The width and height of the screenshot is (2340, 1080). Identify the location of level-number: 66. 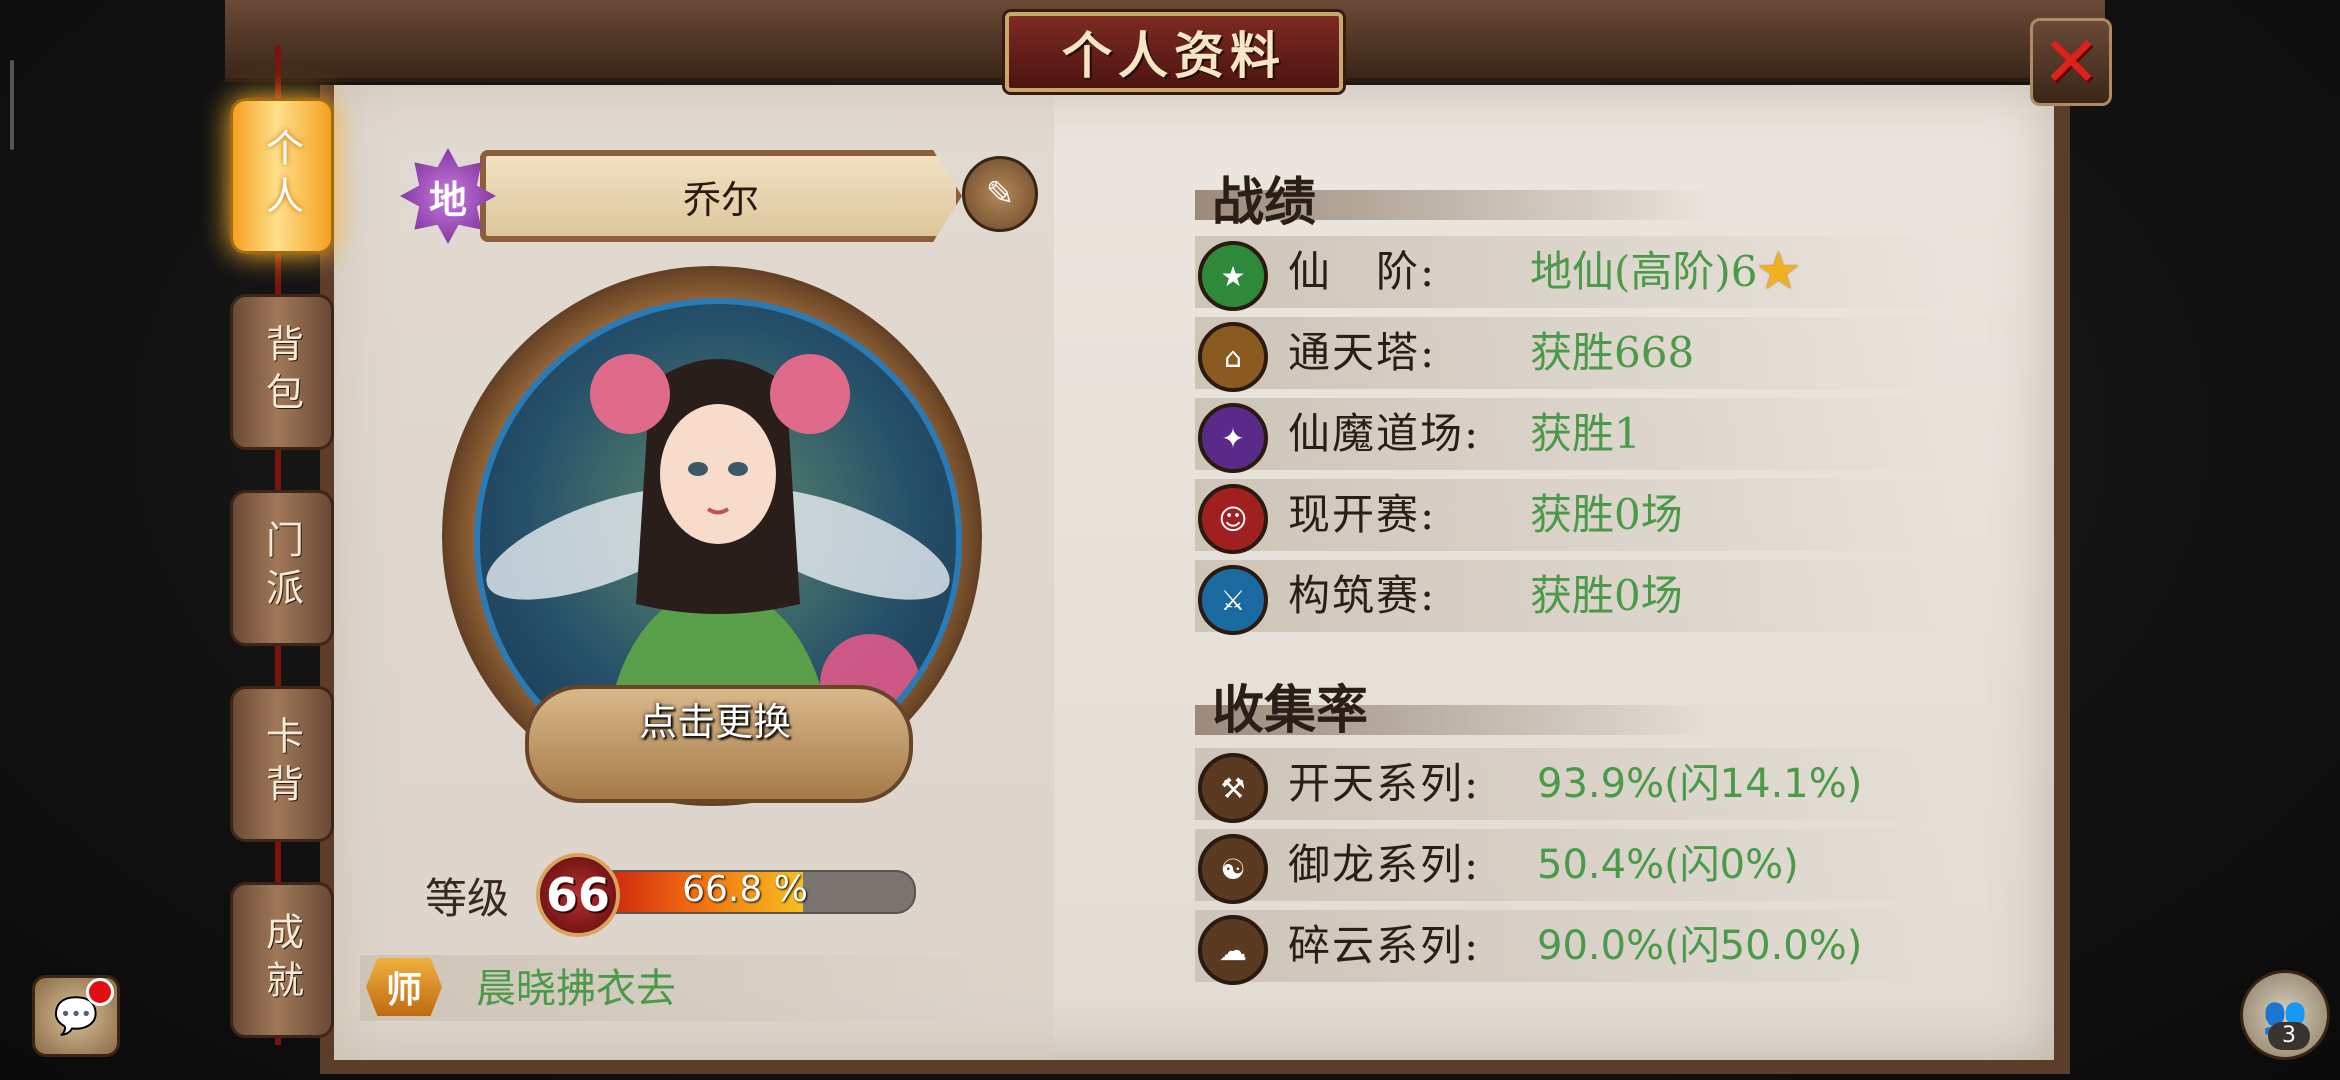
(578, 895).